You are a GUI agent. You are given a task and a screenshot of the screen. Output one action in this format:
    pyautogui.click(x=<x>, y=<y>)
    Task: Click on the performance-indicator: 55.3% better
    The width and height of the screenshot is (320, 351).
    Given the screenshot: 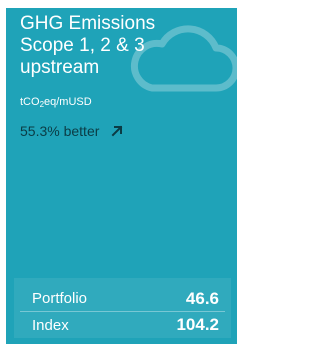 What is the action you would take?
    pyautogui.click(x=71, y=131)
    